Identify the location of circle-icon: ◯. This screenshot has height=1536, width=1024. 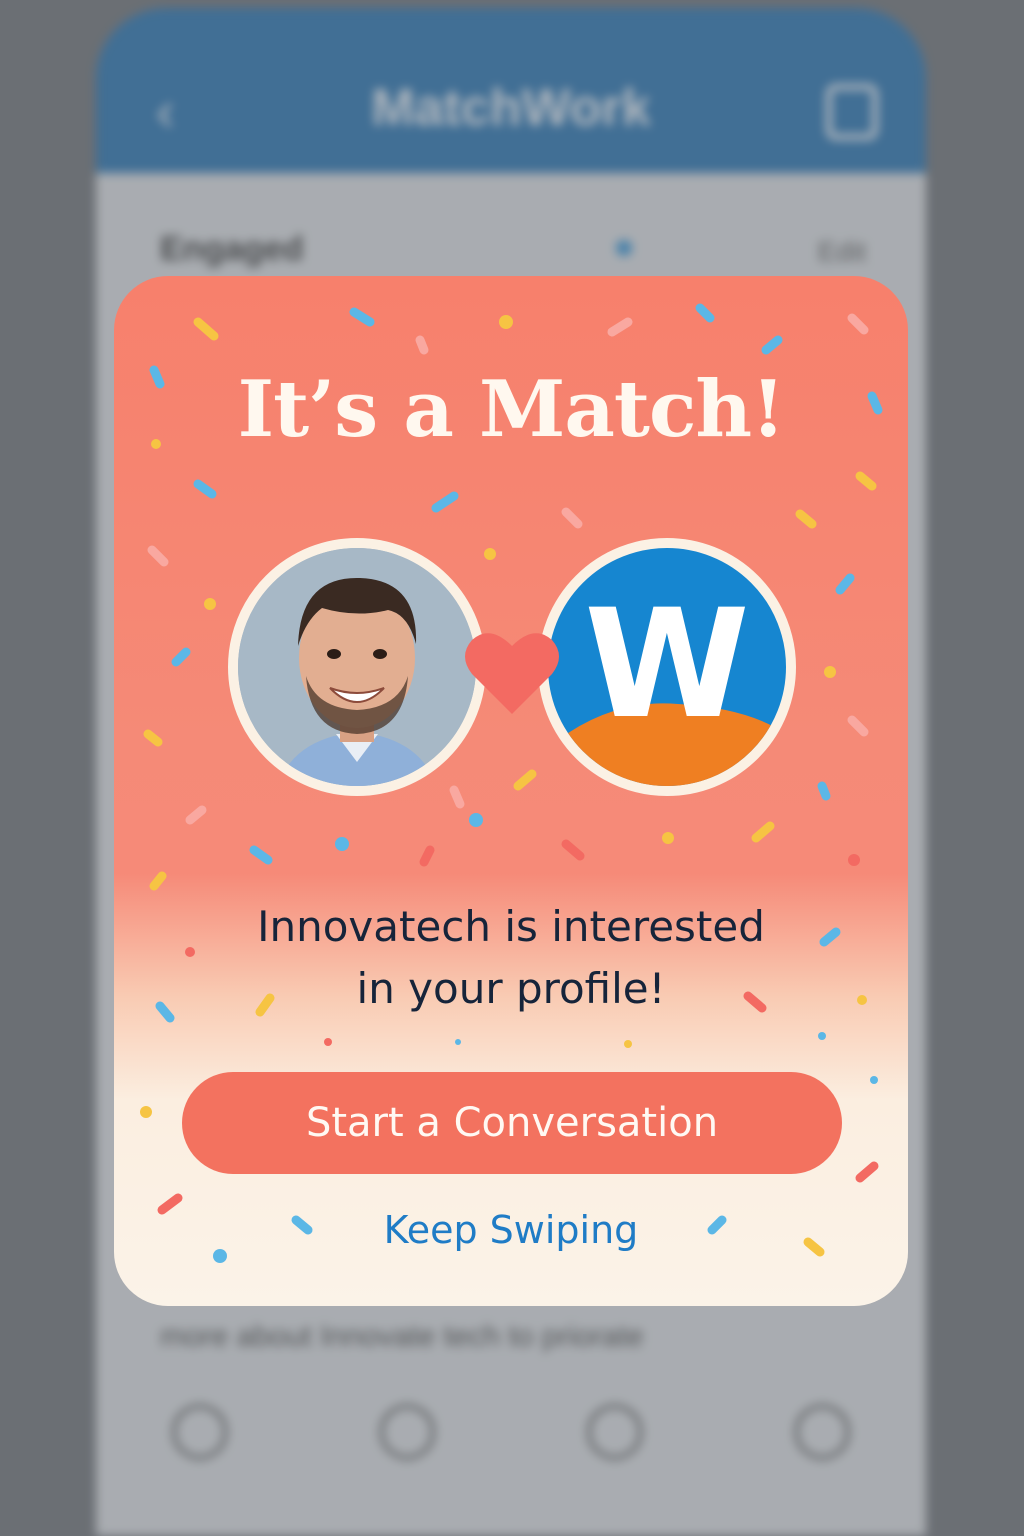
(615, 1436).